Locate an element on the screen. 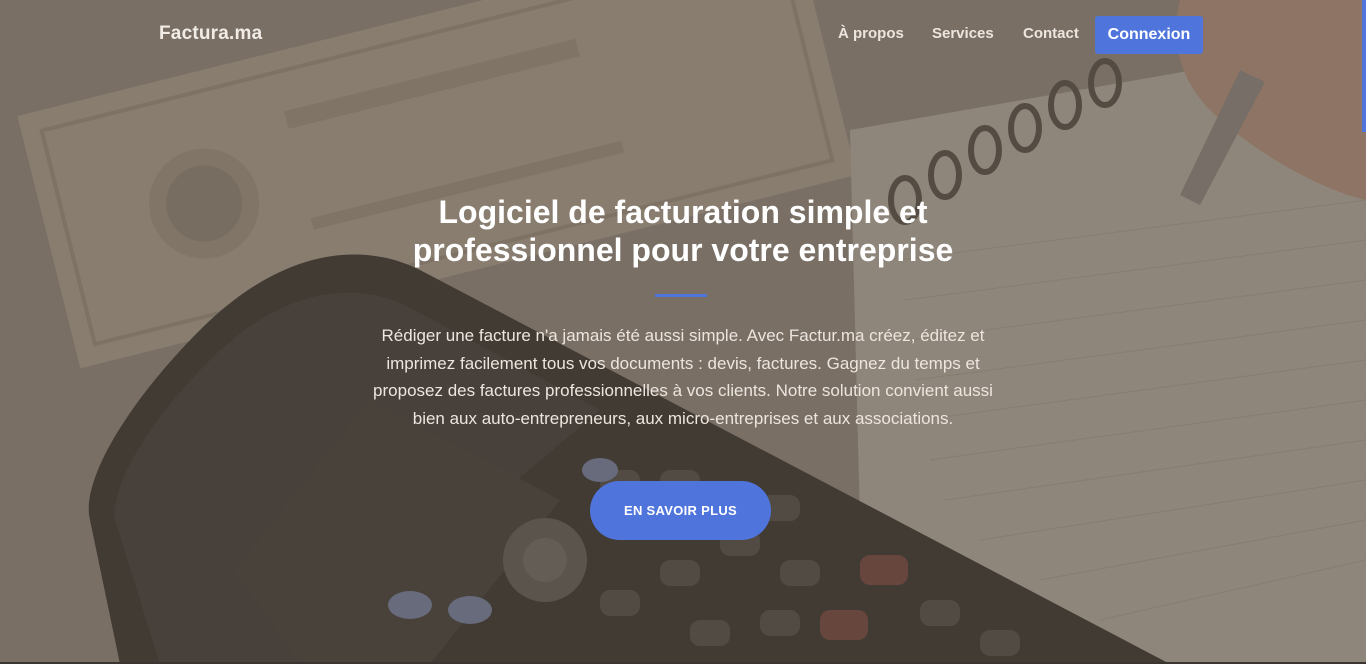  nav-link-contact: Contact is located at coordinates (1051, 33).